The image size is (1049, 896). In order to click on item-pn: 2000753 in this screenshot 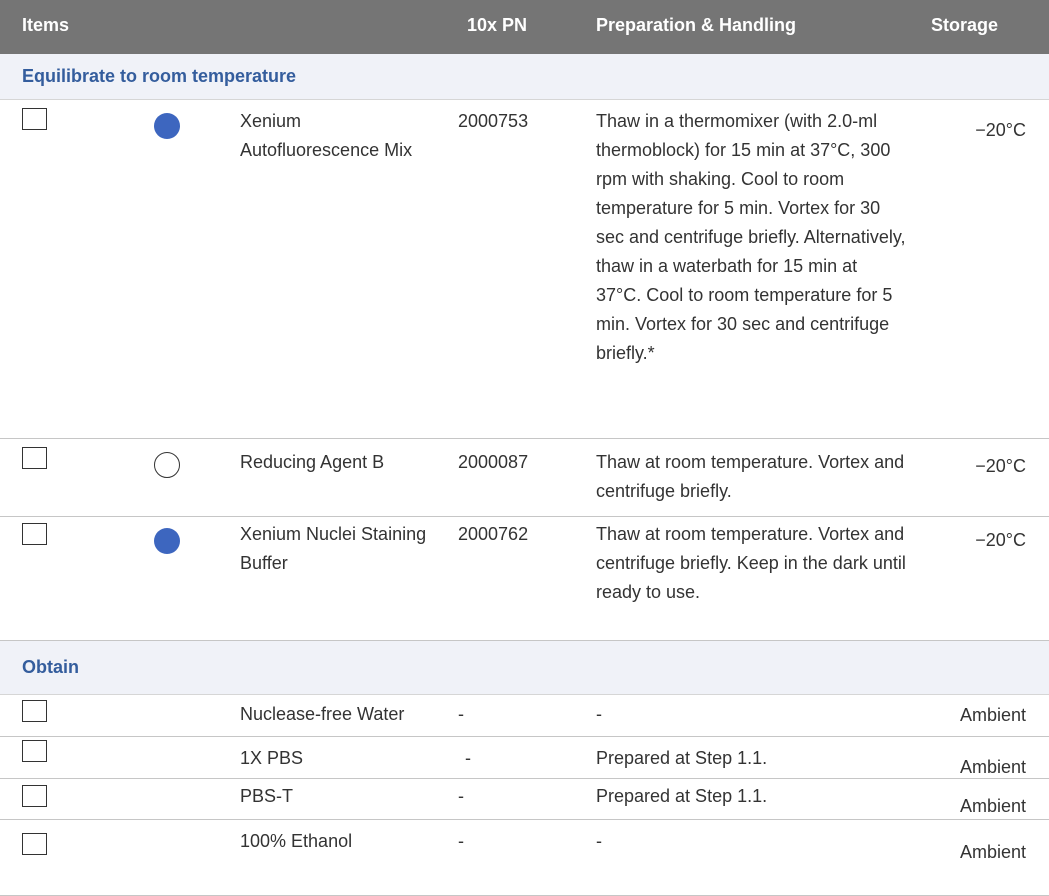, I will do `click(493, 121)`.